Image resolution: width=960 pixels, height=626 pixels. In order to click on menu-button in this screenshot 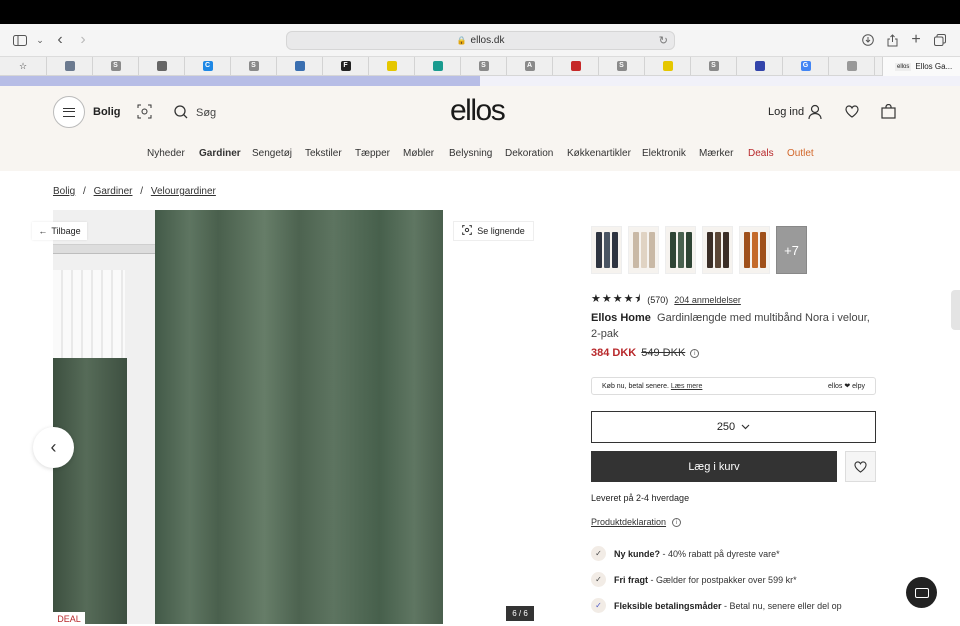, I will do `click(69, 112)`.